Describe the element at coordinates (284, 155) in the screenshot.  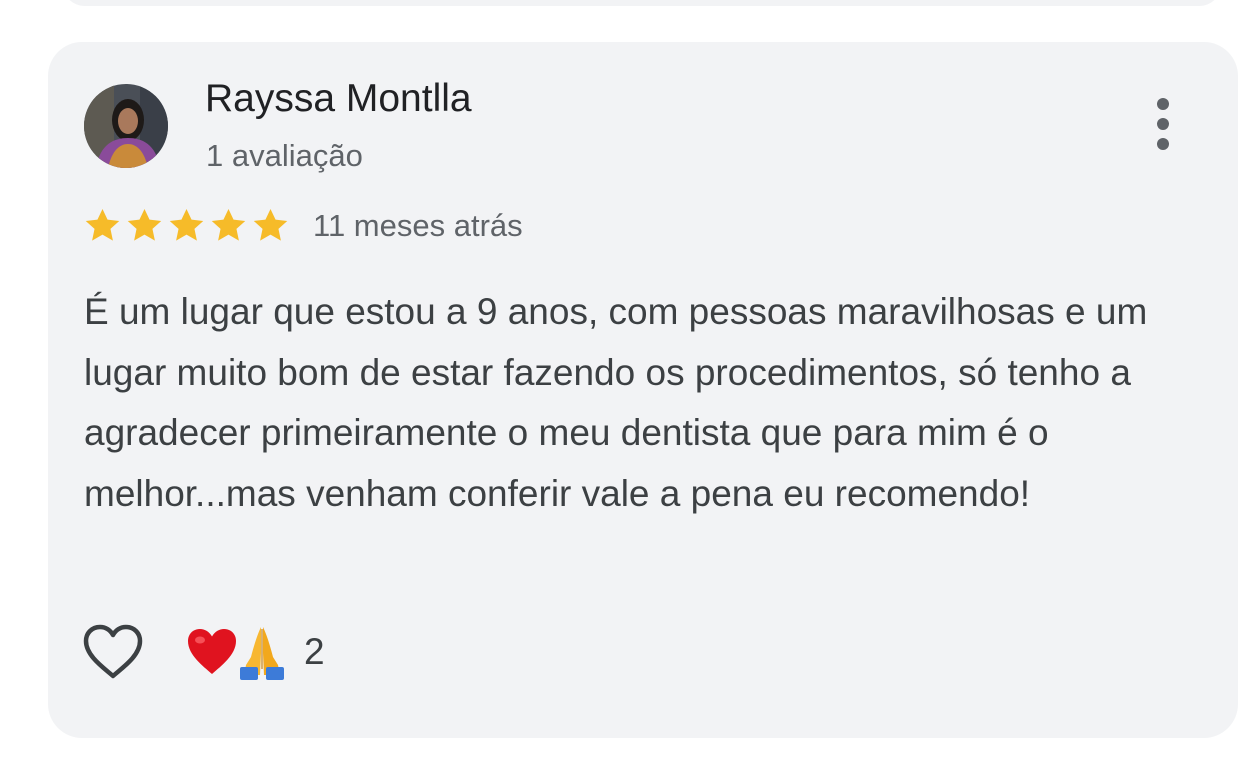
I see `author-review-count: 1 avaliação` at that location.